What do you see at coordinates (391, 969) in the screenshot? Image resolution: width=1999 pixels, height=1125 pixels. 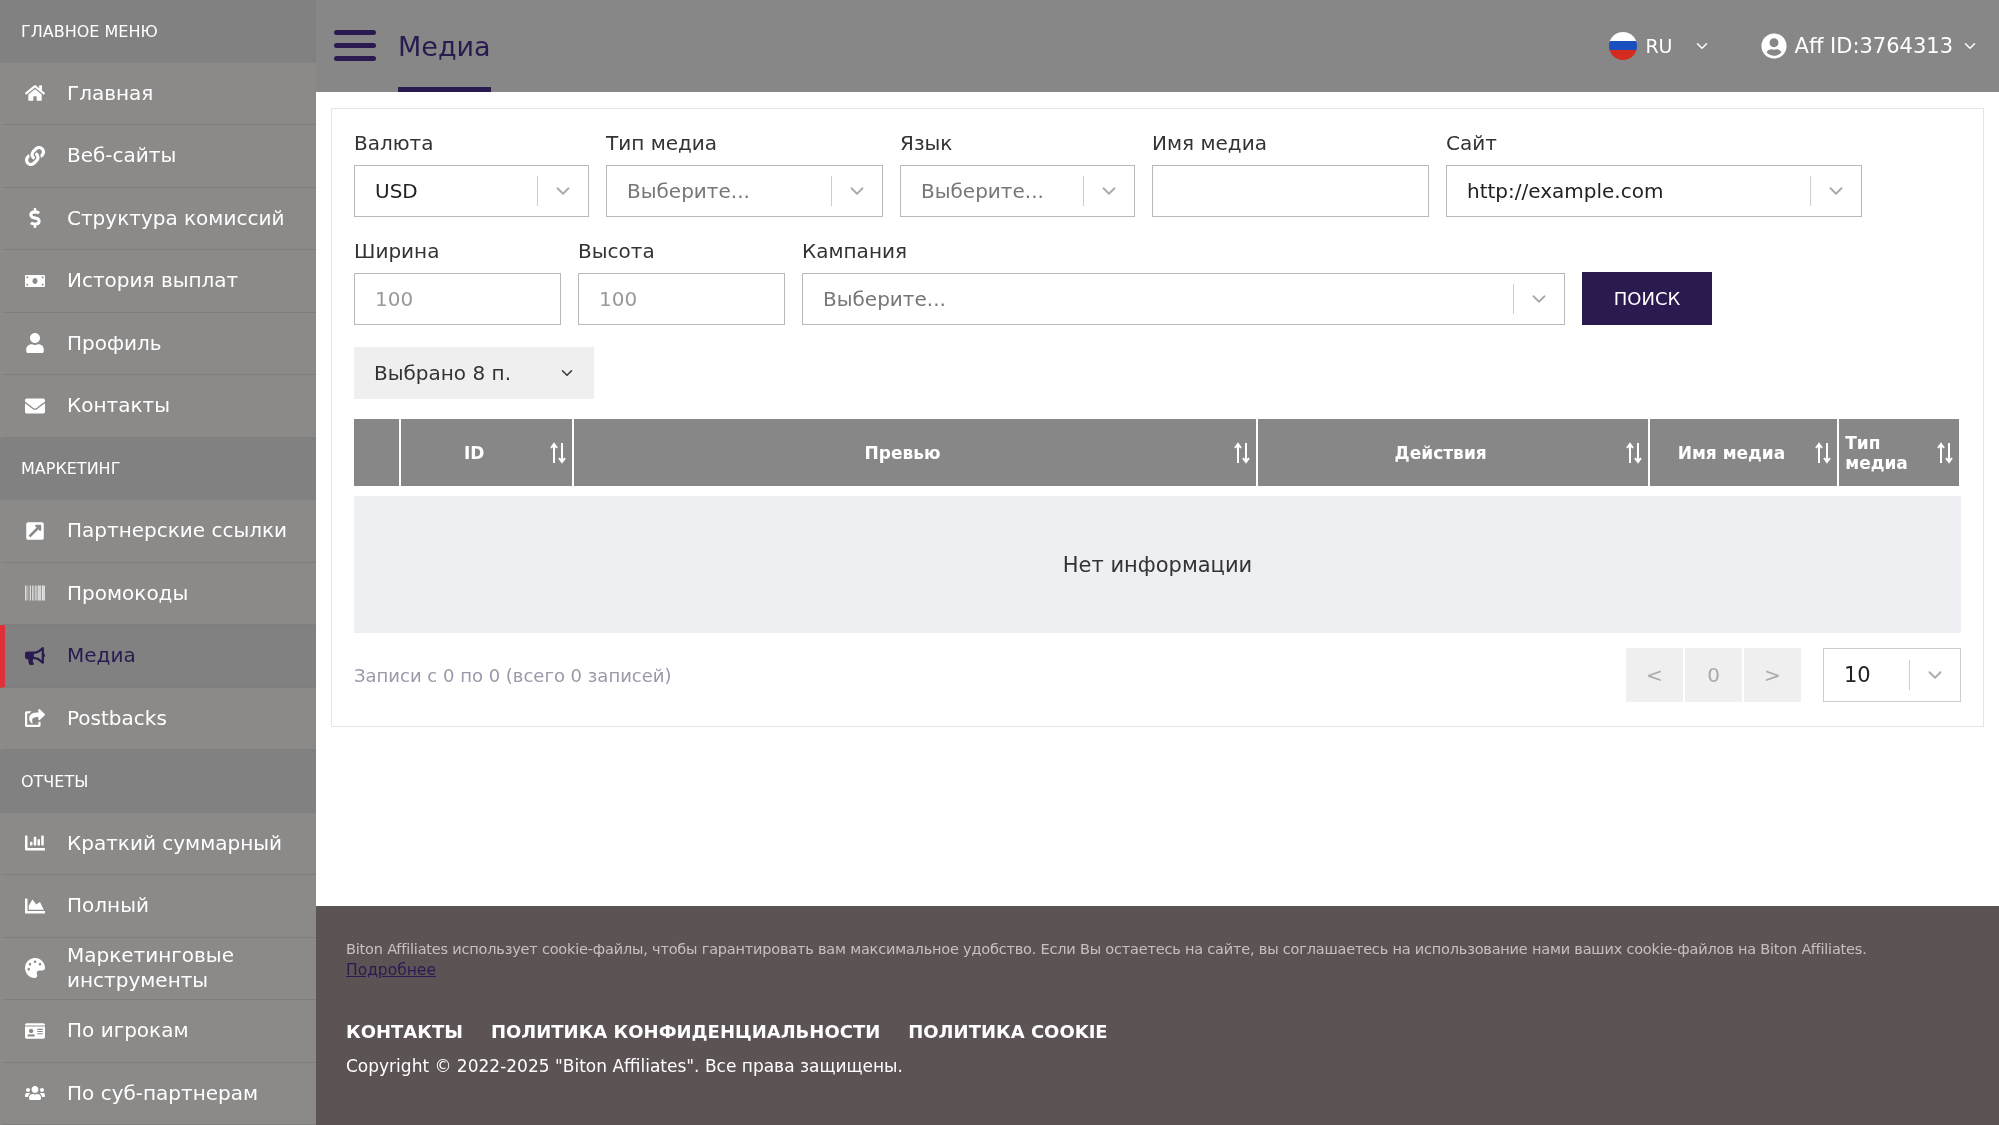 I see `more-link: Подробнее` at bounding box center [391, 969].